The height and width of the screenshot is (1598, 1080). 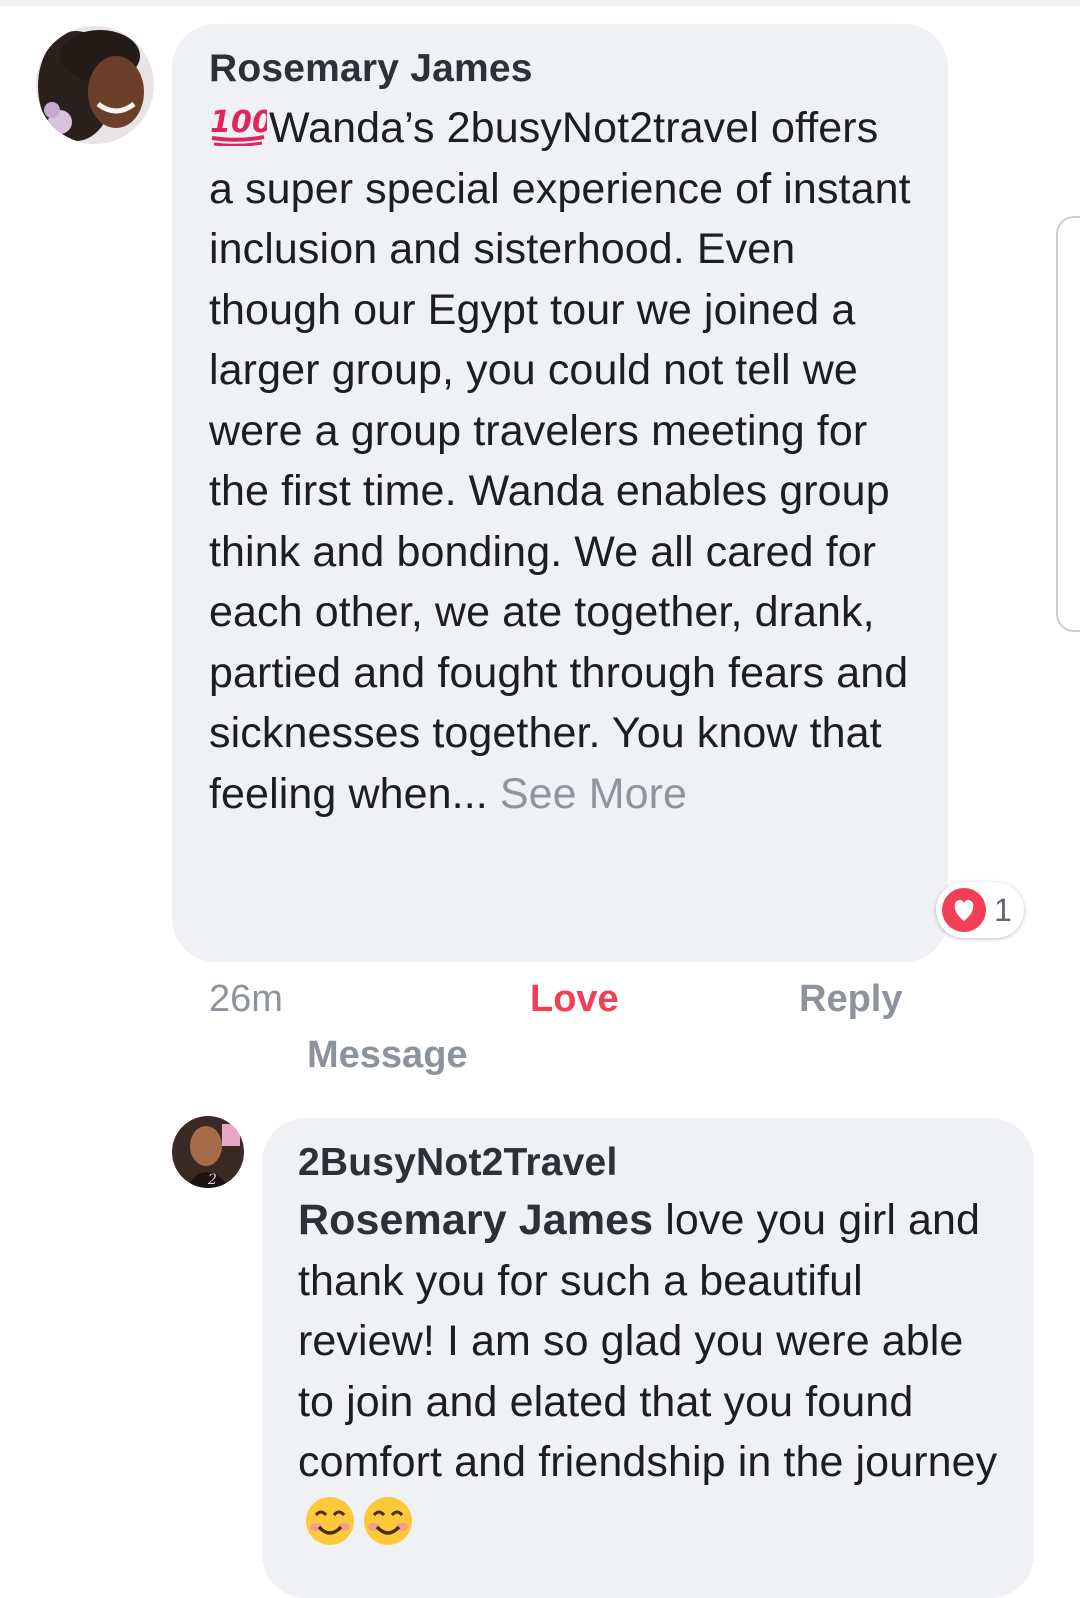 What do you see at coordinates (246, 999) in the screenshot?
I see `comment-timestamp: 26m` at bounding box center [246, 999].